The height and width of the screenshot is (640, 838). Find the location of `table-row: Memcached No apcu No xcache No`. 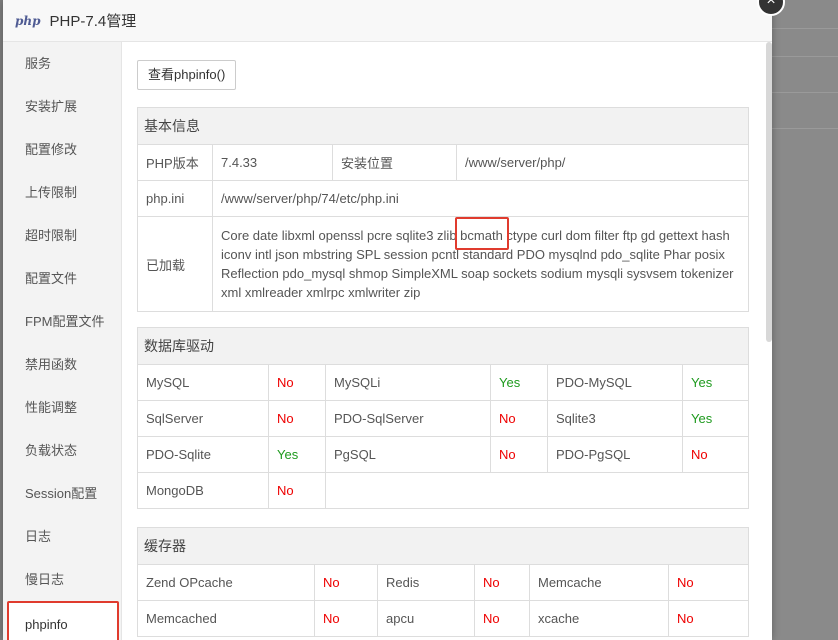

table-row: Memcached No apcu No xcache No is located at coordinates (443, 618).